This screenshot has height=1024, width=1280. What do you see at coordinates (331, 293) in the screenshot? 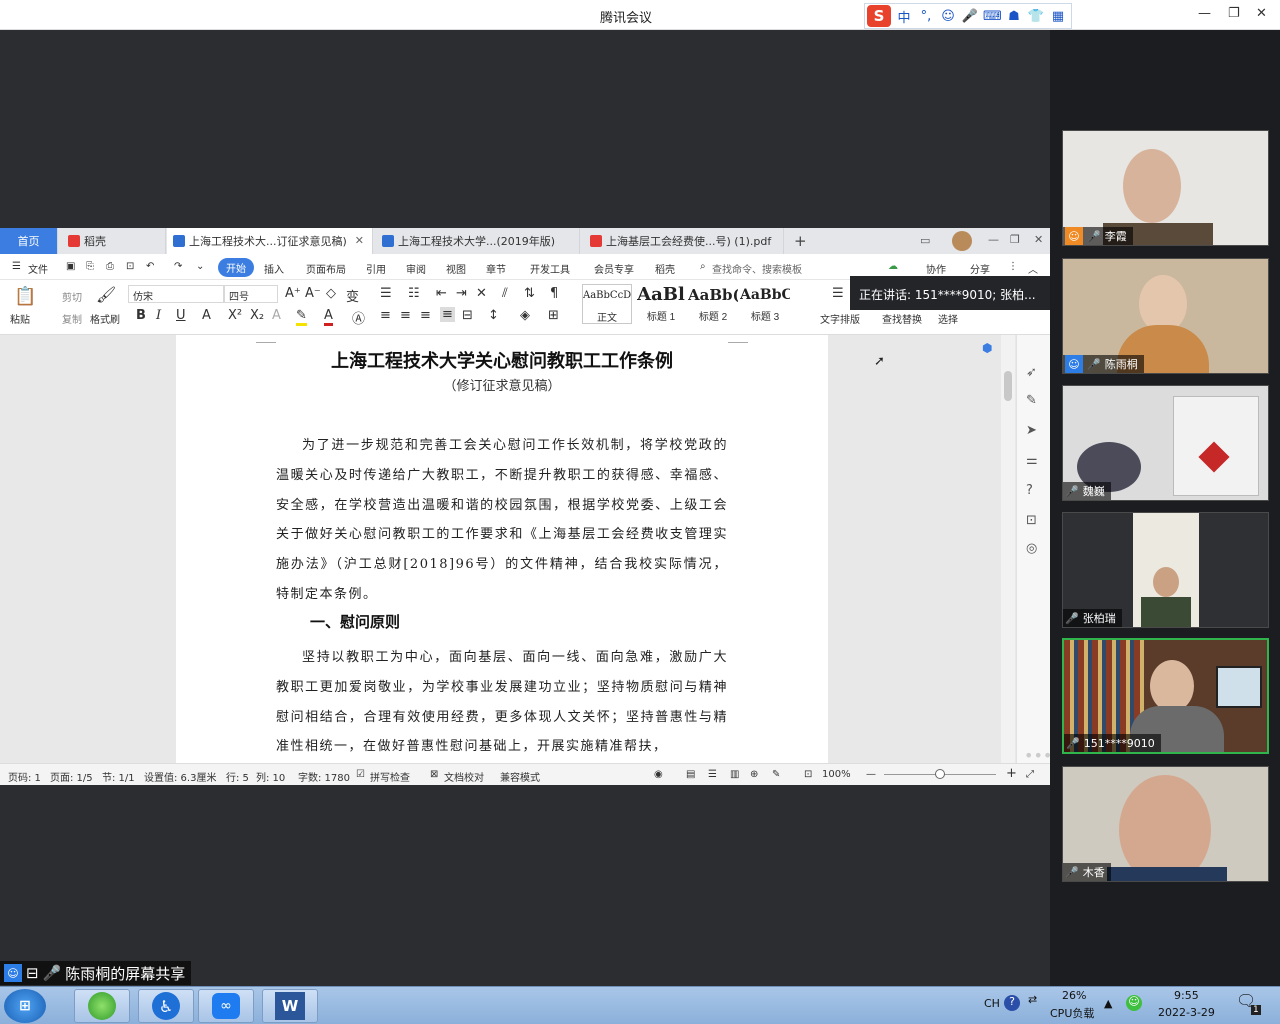
I see `clear-format-icon: ◇` at bounding box center [331, 293].